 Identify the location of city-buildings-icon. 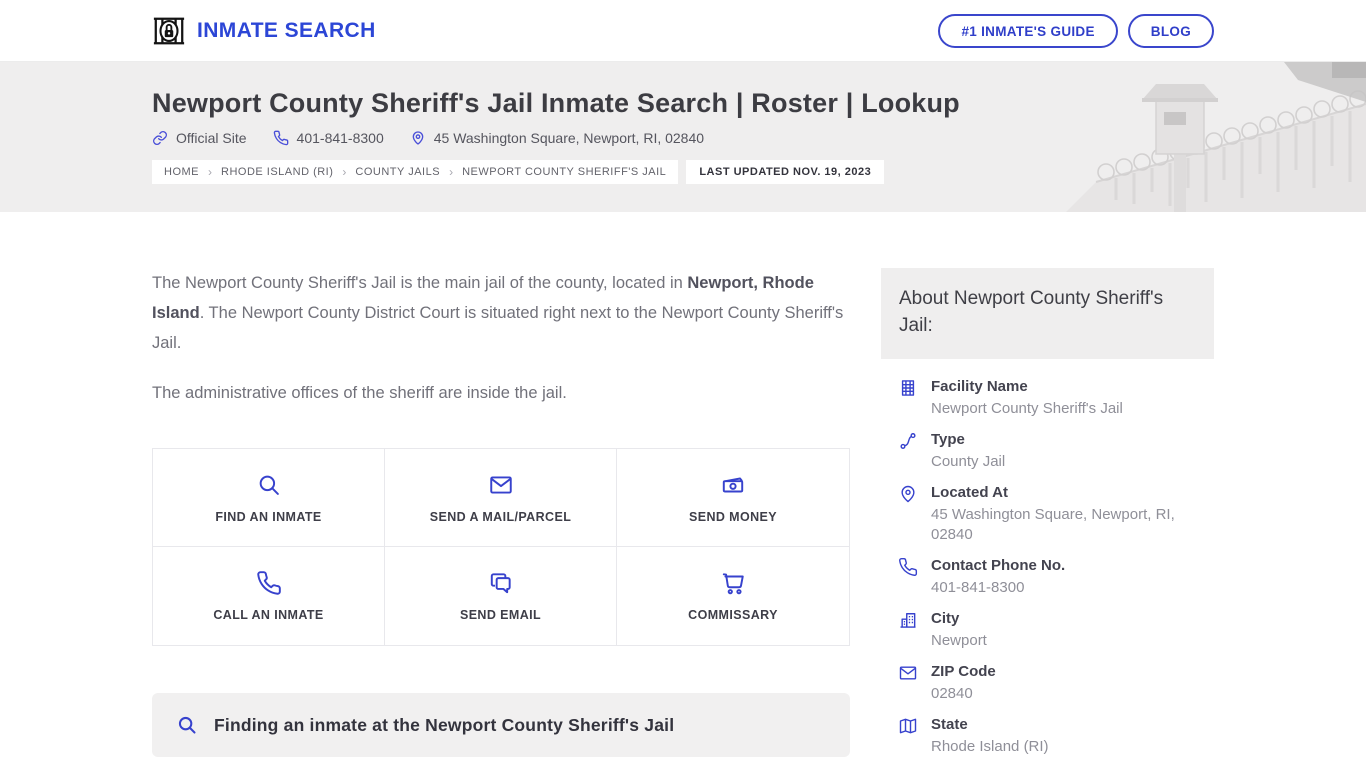
(908, 630).